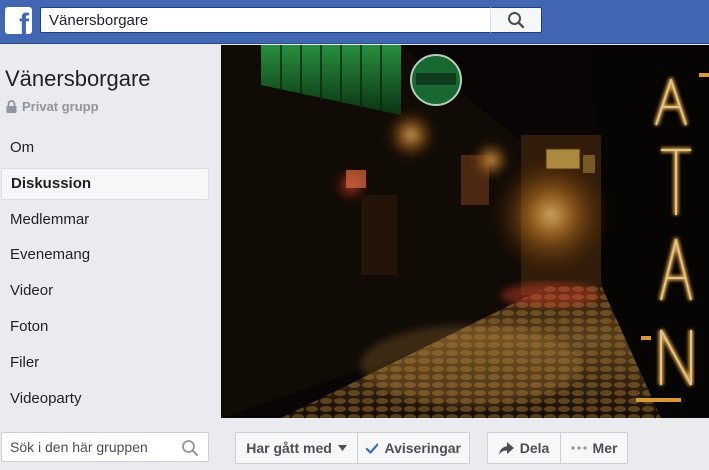 The image size is (709, 470). What do you see at coordinates (104, 255) in the screenshot?
I see `sidebar-item-evenemang: Evenemang` at bounding box center [104, 255].